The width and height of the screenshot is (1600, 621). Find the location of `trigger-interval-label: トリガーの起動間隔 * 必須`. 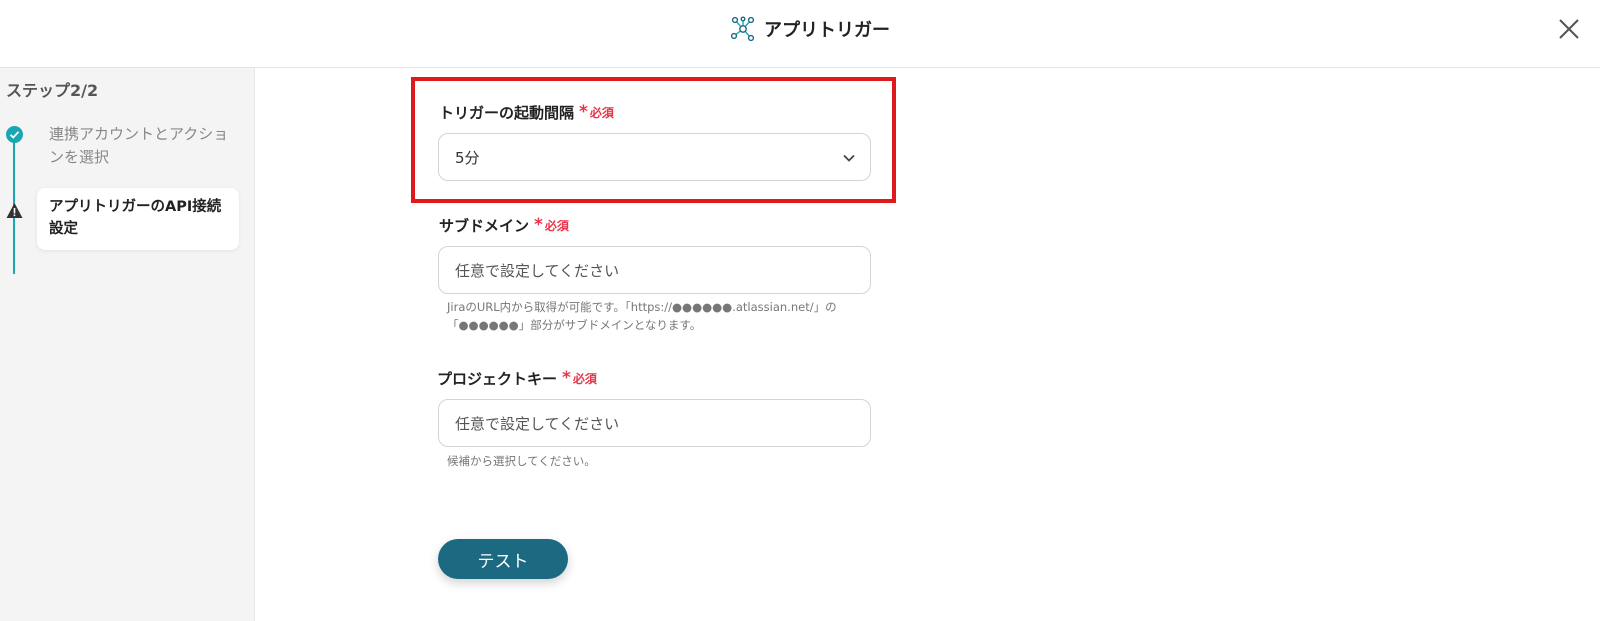

trigger-interval-label: トリガーの起動間隔 * 必須 is located at coordinates (526, 112).